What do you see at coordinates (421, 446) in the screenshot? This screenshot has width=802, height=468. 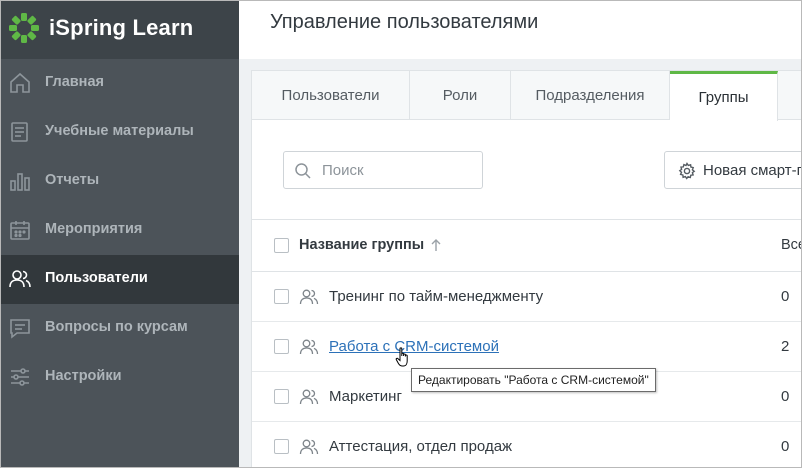 I see `group-name: Аттестация, отдел продаж` at bounding box center [421, 446].